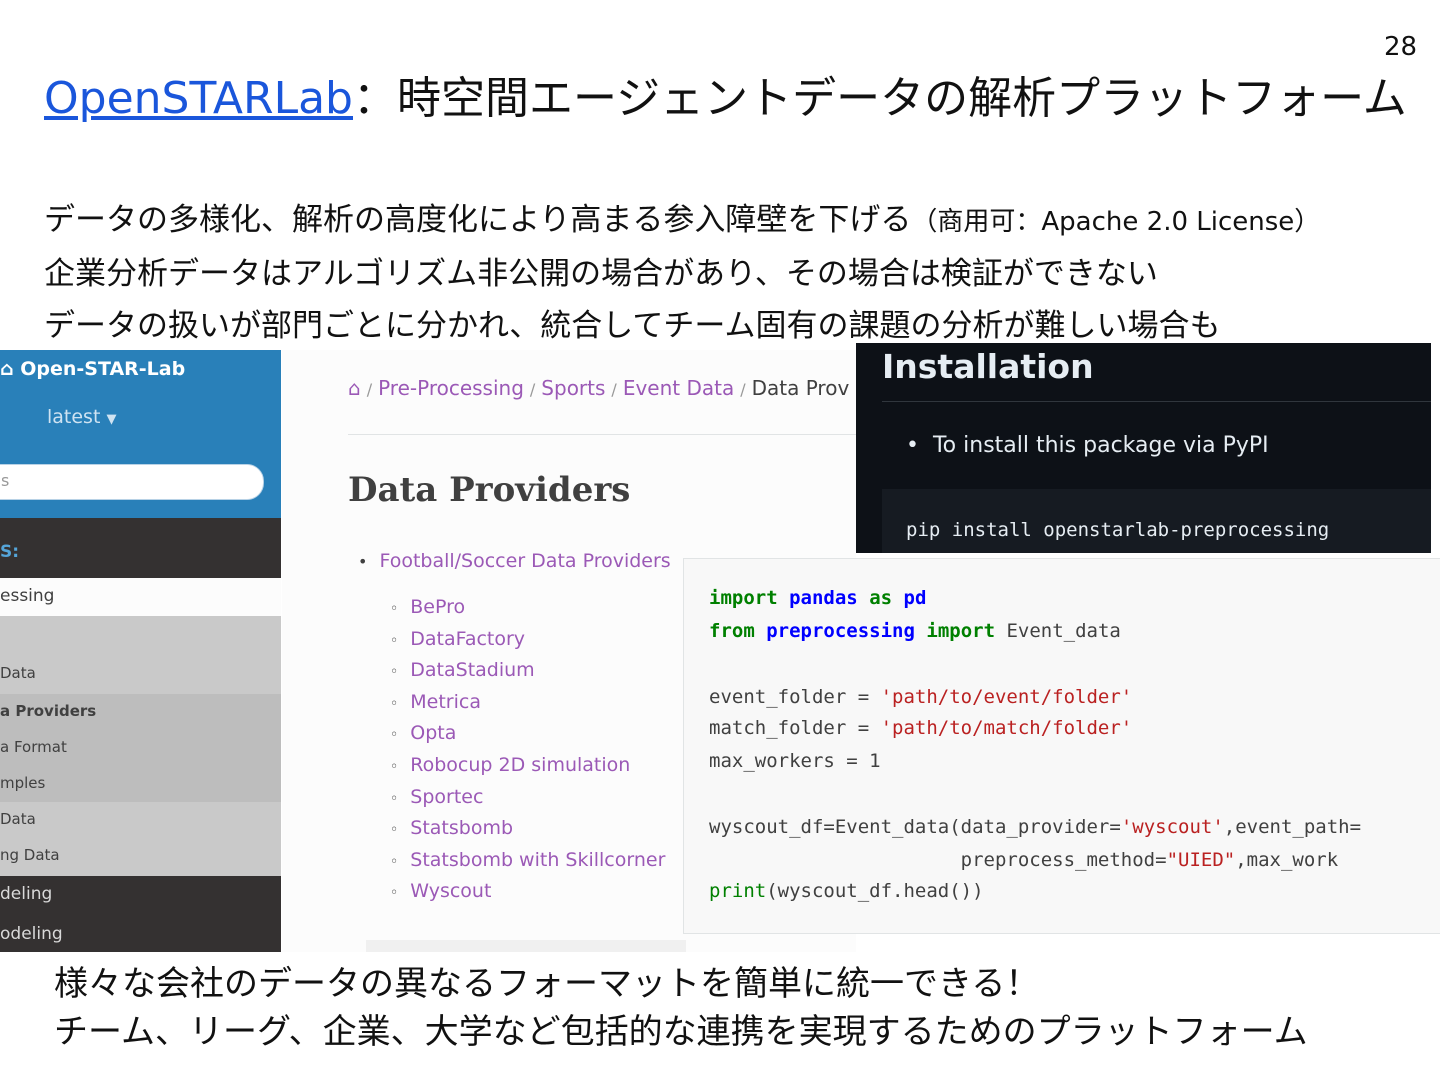 This screenshot has width=1440, height=1080. What do you see at coordinates (915, 598) in the screenshot?
I see `code-module: pd` at bounding box center [915, 598].